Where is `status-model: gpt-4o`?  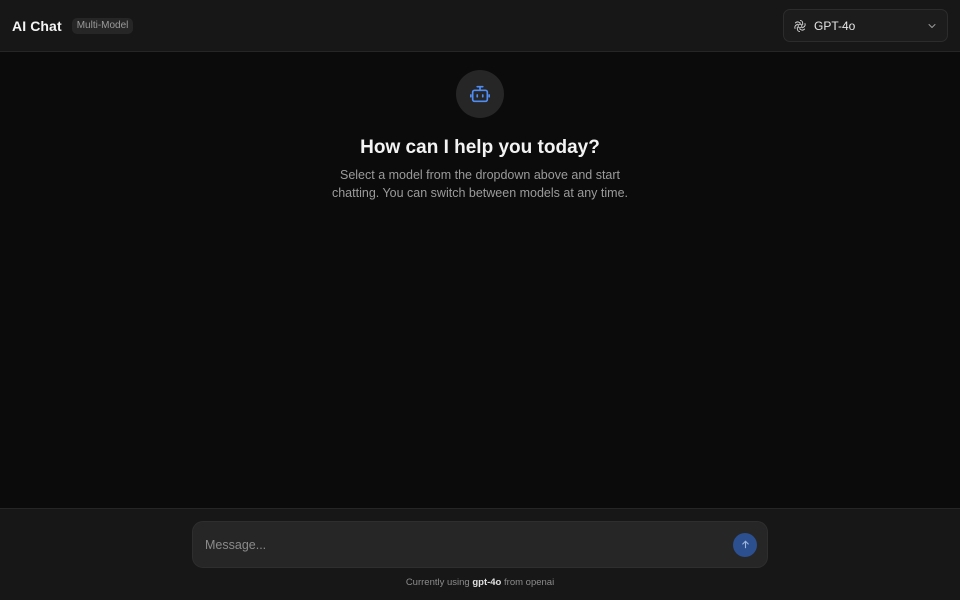
status-model: gpt-4o is located at coordinates (487, 582).